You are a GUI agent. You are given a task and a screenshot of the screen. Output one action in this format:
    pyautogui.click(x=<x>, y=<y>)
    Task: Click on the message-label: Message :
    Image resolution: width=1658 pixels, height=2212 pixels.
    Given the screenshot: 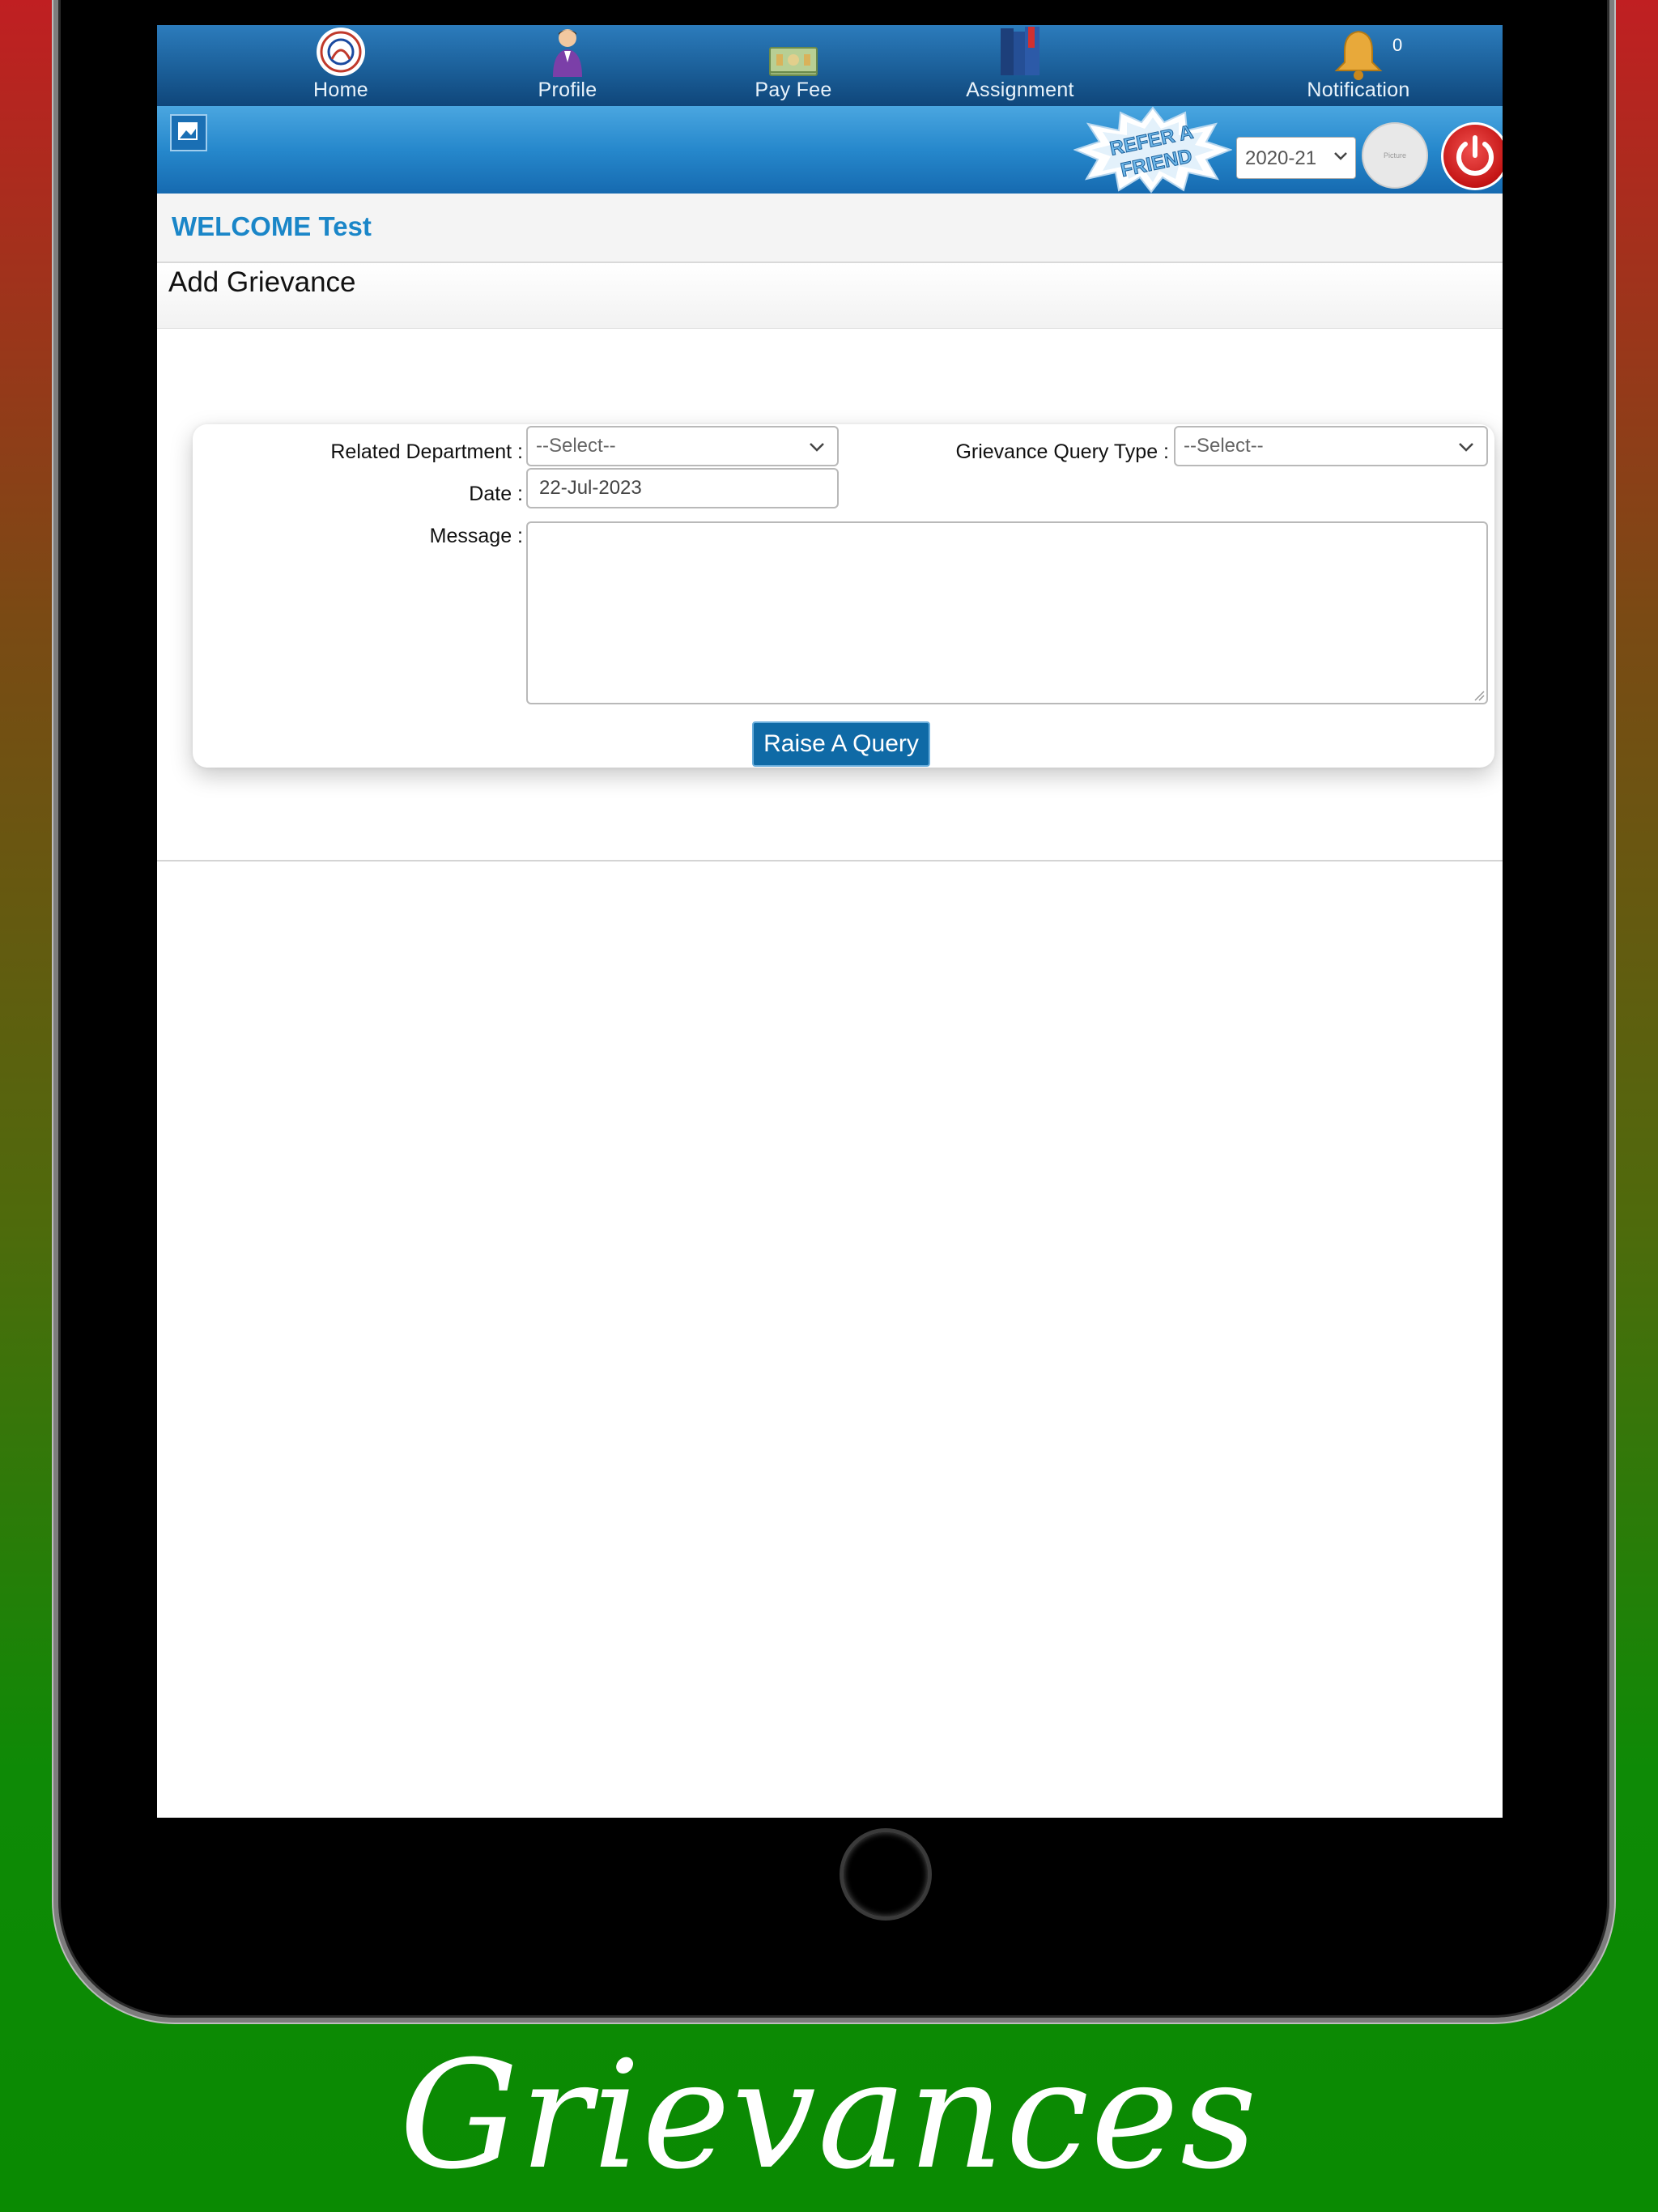 What is the action you would take?
    pyautogui.click(x=476, y=536)
    